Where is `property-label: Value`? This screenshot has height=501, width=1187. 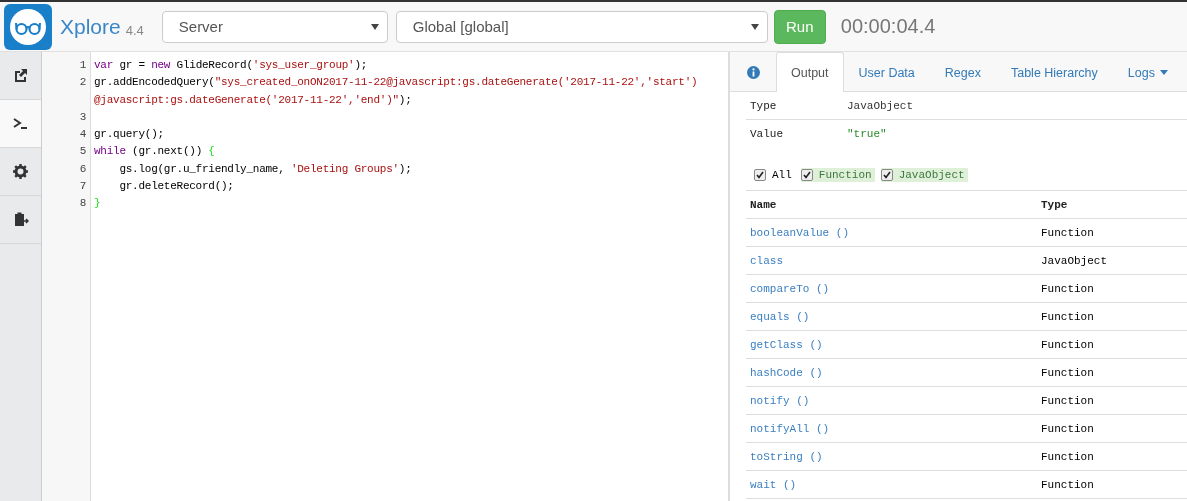 property-label: Value is located at coordinates (766, 133).